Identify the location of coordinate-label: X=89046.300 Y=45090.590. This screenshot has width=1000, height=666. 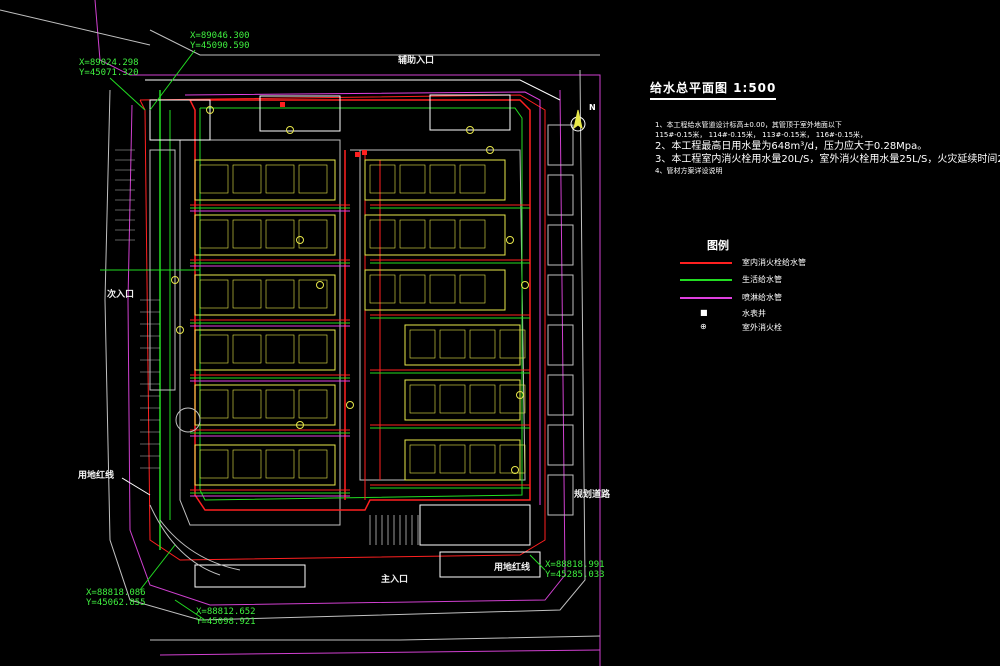
(220, 41).